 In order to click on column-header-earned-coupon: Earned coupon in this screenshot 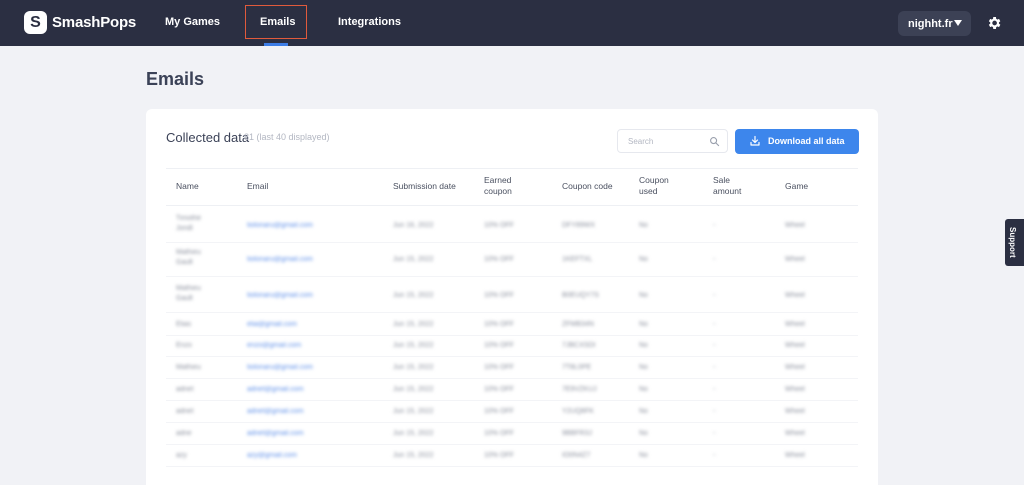, I will do `click(509, 186)`.